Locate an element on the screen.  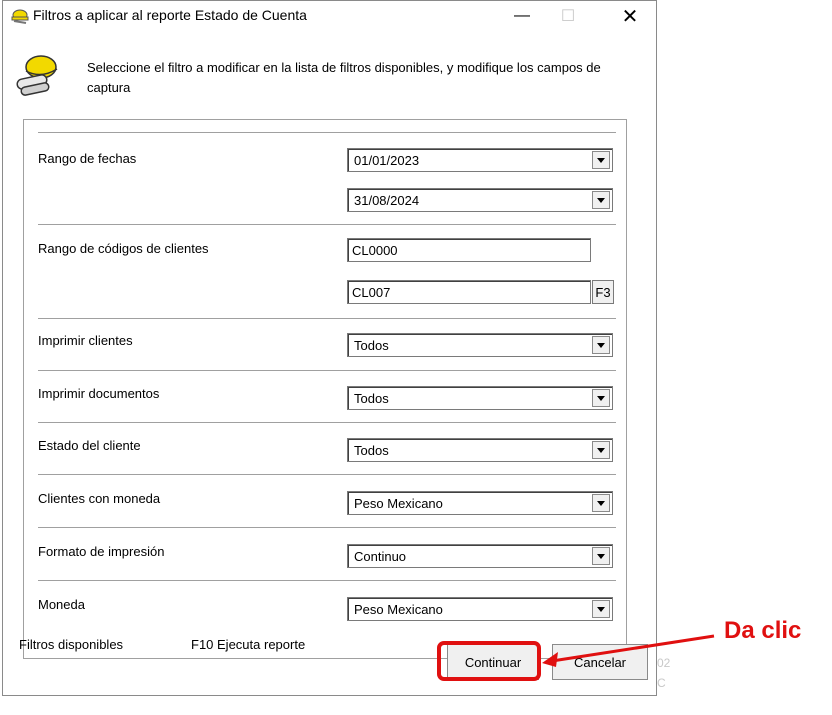
close-button: ✕ is located at coordinates (630, 16).